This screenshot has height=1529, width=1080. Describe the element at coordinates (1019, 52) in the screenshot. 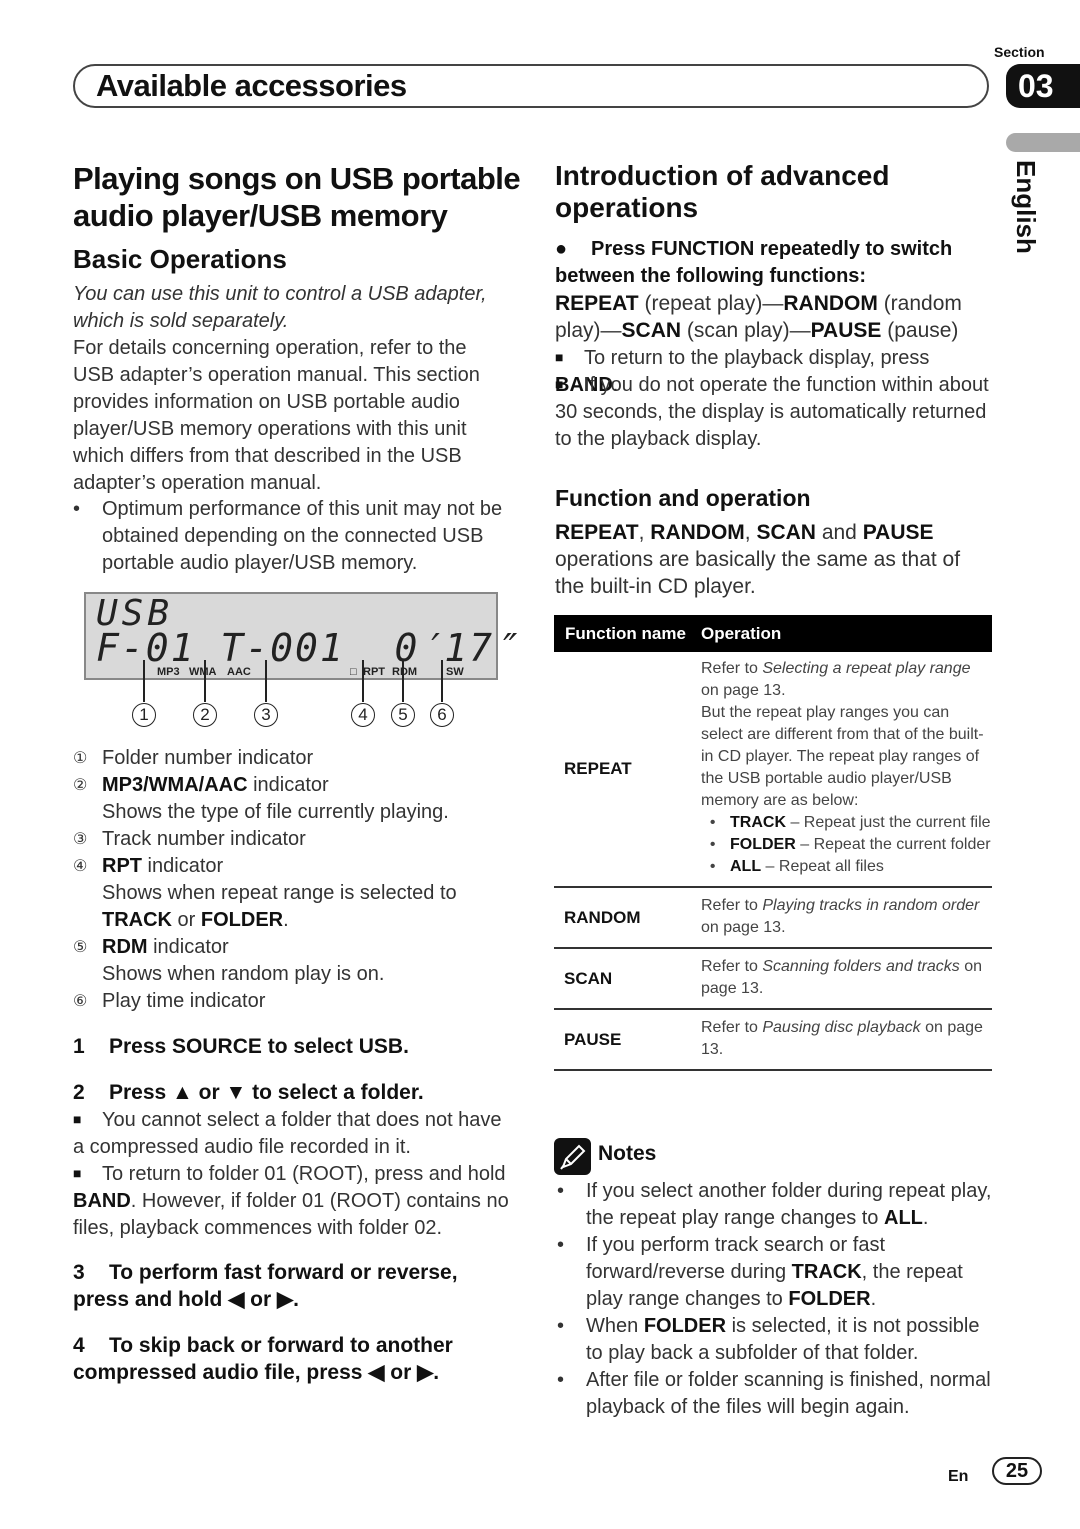

I see `section-label: Section` at that location.